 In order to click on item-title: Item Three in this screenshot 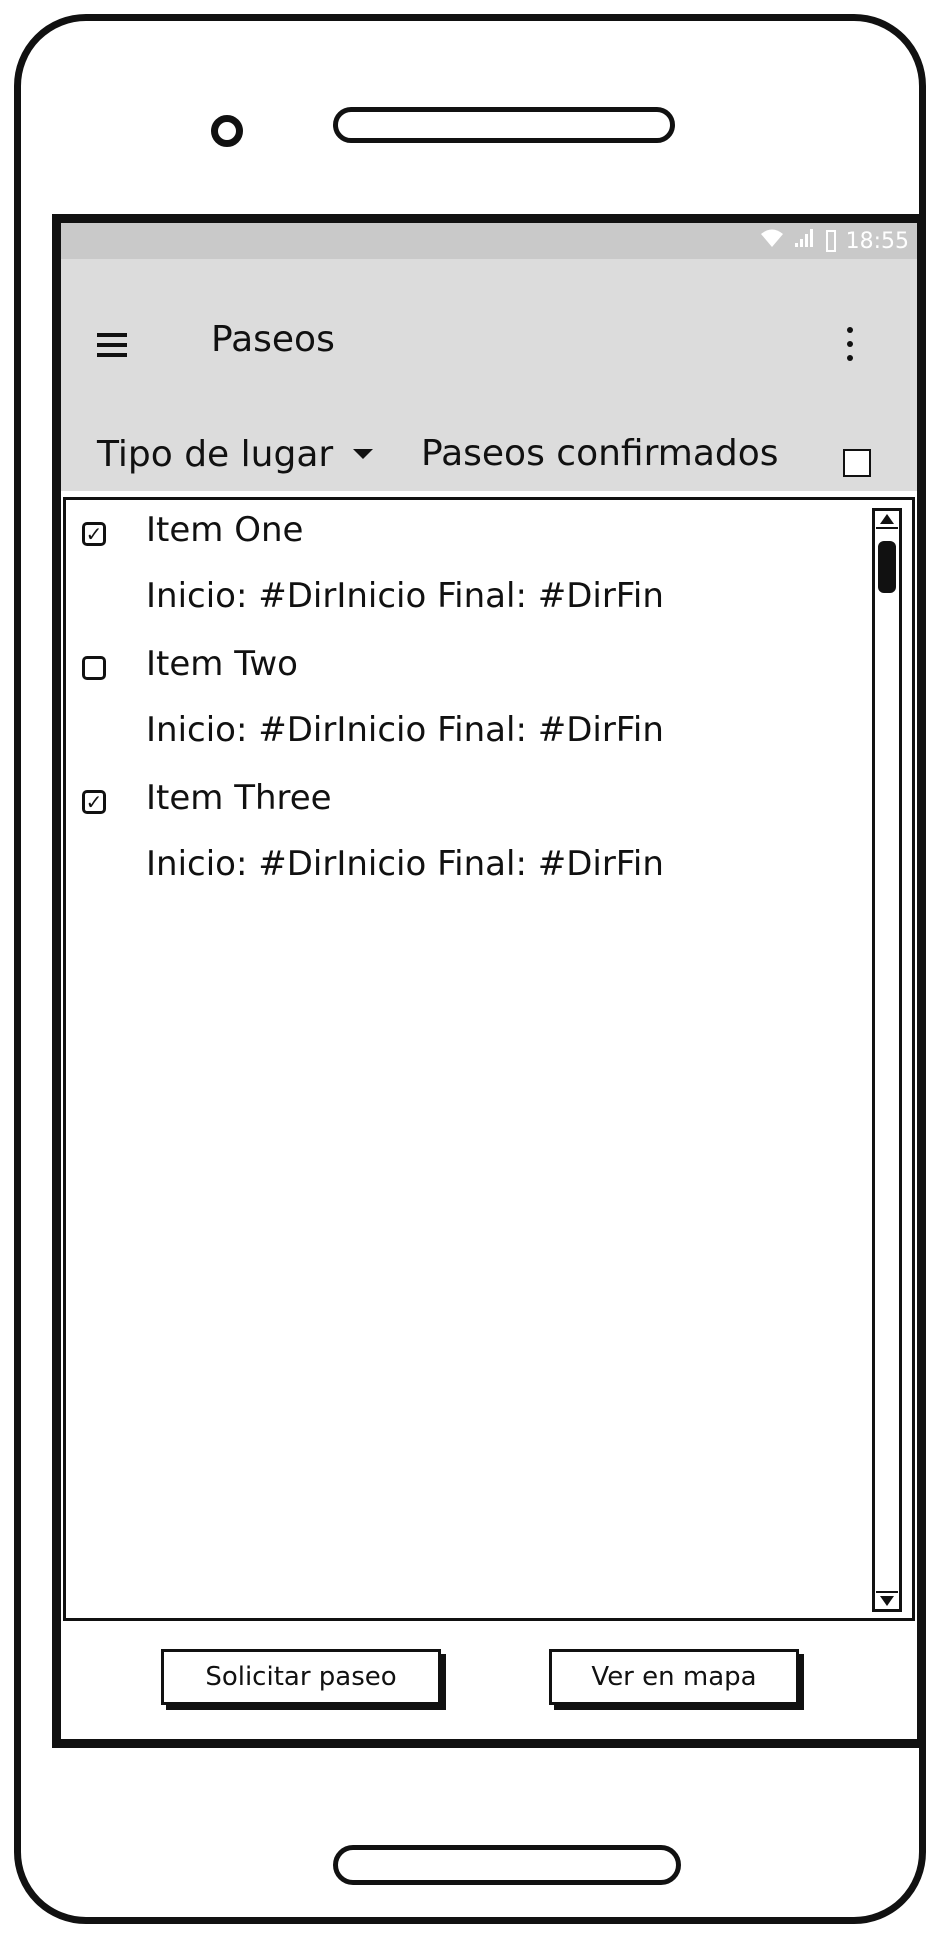, I will do `click(239, 798)`.